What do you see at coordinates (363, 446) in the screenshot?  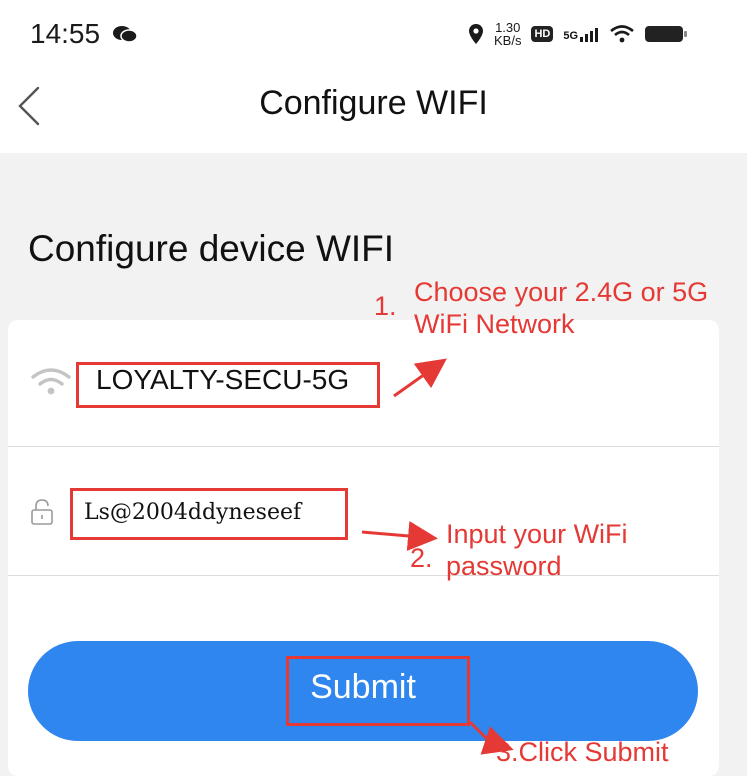 I see `divider` at bounding box center [363, 446].